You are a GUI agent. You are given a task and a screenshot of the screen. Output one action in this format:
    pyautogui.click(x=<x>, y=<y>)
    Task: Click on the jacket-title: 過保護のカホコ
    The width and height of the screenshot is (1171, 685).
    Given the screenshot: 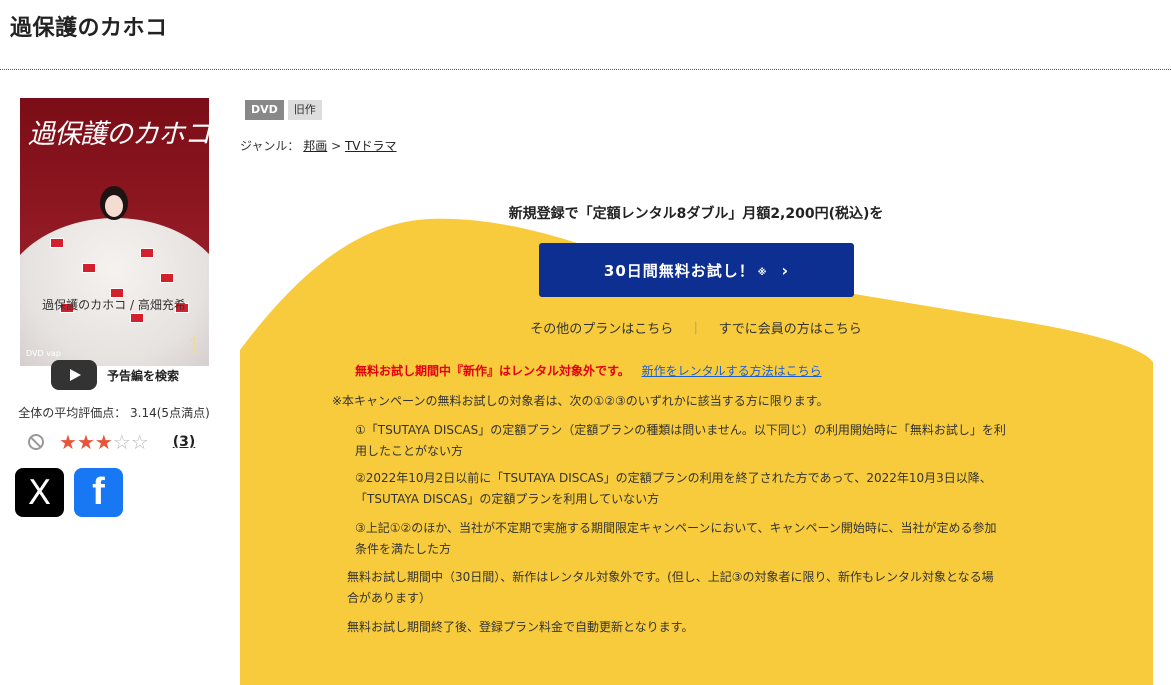 What is the action you would take?
    pyautogui.click(x=118, y=134)
    